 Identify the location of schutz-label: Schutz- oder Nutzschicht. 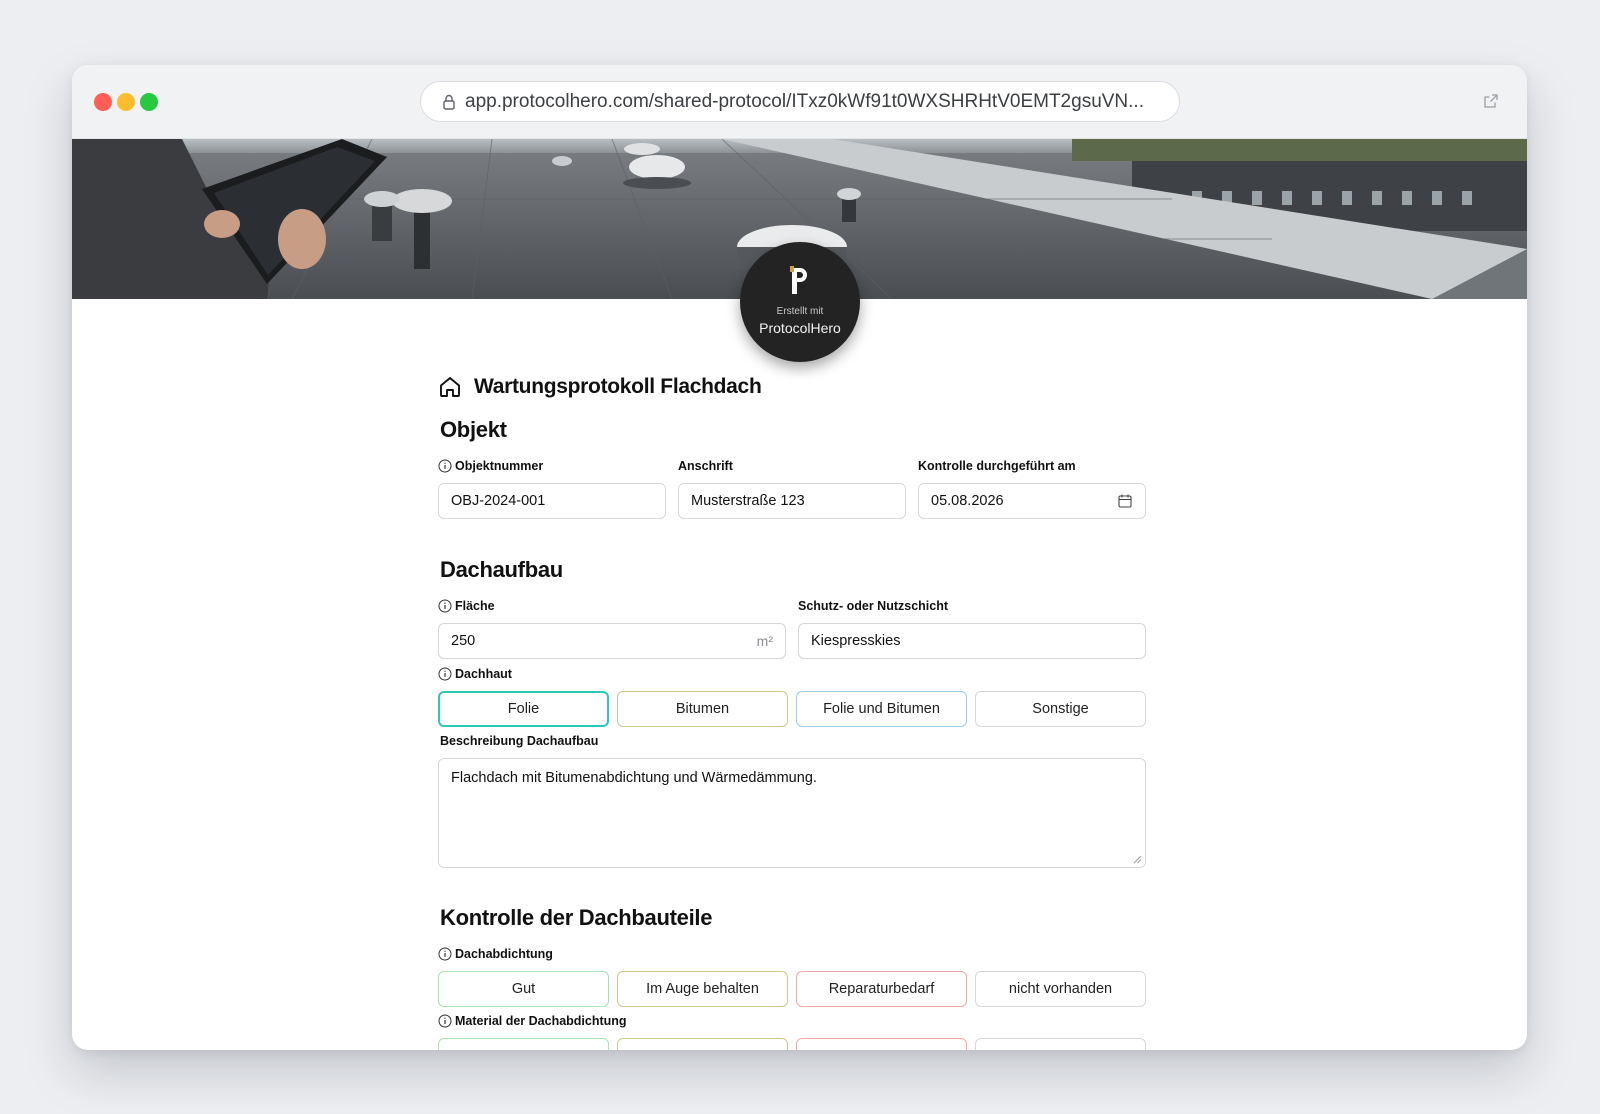
(873, 606).